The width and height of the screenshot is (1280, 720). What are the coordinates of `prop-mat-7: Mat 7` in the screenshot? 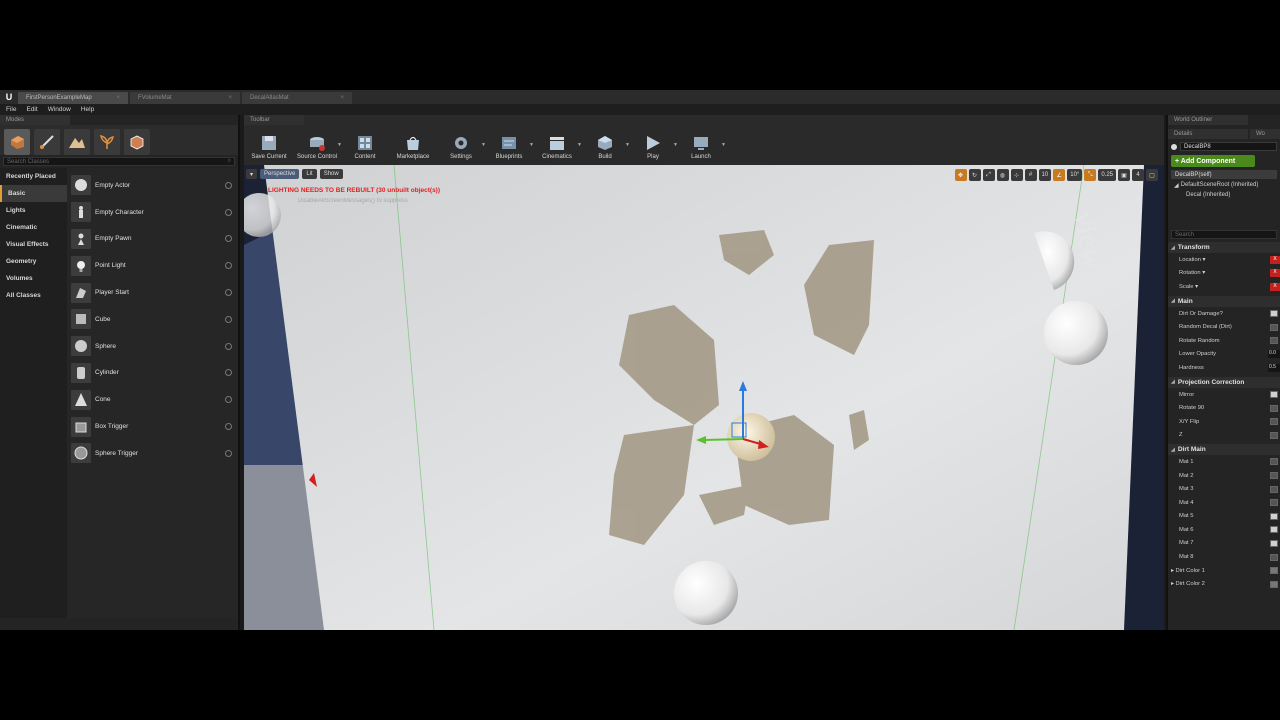 It's located at (1224, 544).